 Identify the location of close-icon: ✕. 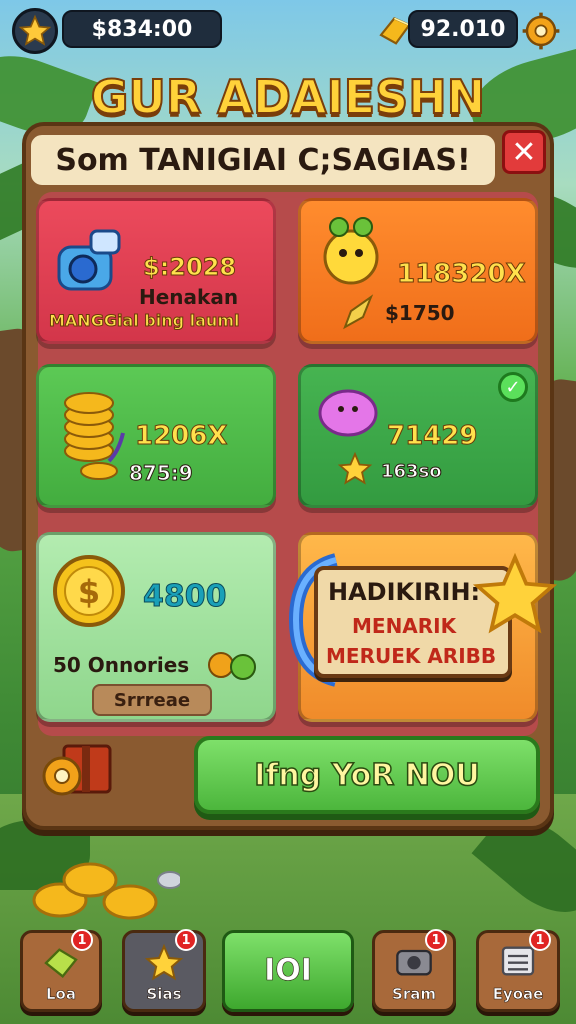
(524, 152).